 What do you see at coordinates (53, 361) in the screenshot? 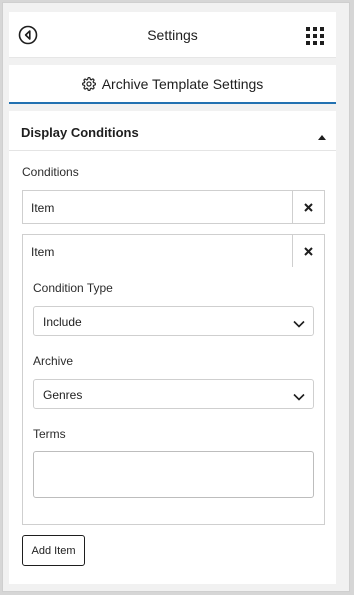
I see `archive-label: Archive` at bounding box center [53, 361].